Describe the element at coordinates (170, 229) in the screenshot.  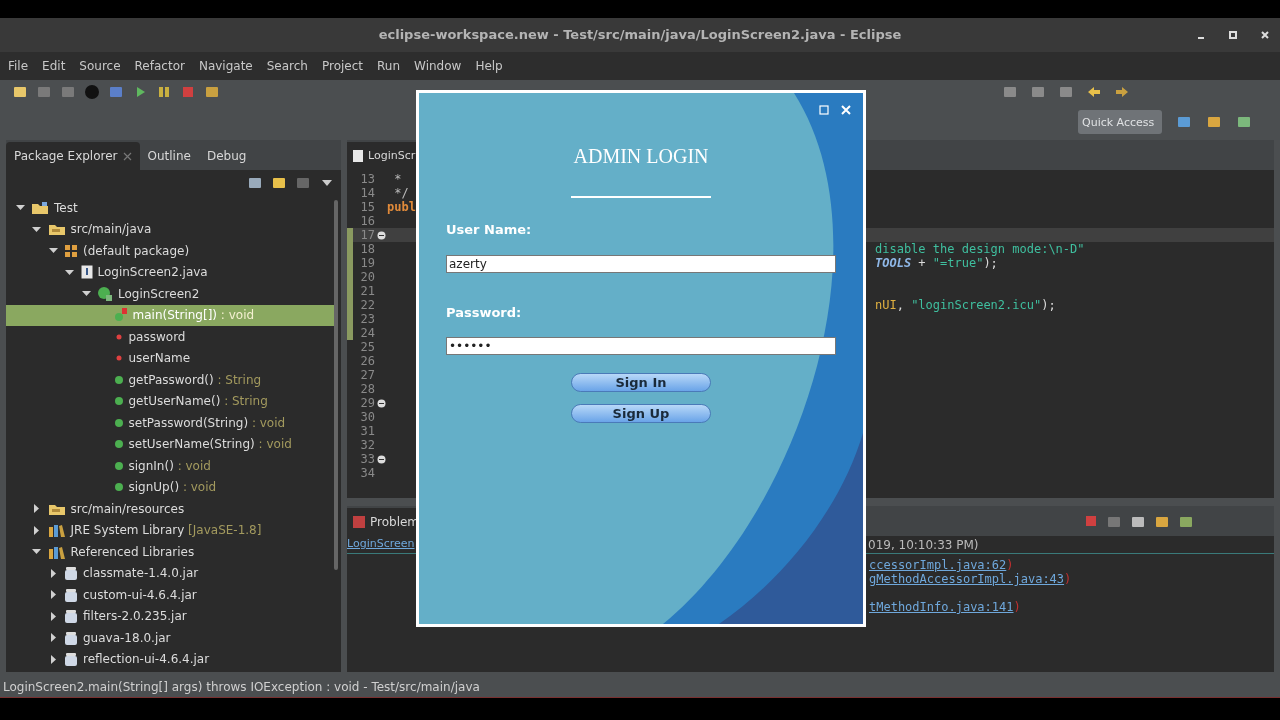
I see `tree-item: src/main/java` at that location.